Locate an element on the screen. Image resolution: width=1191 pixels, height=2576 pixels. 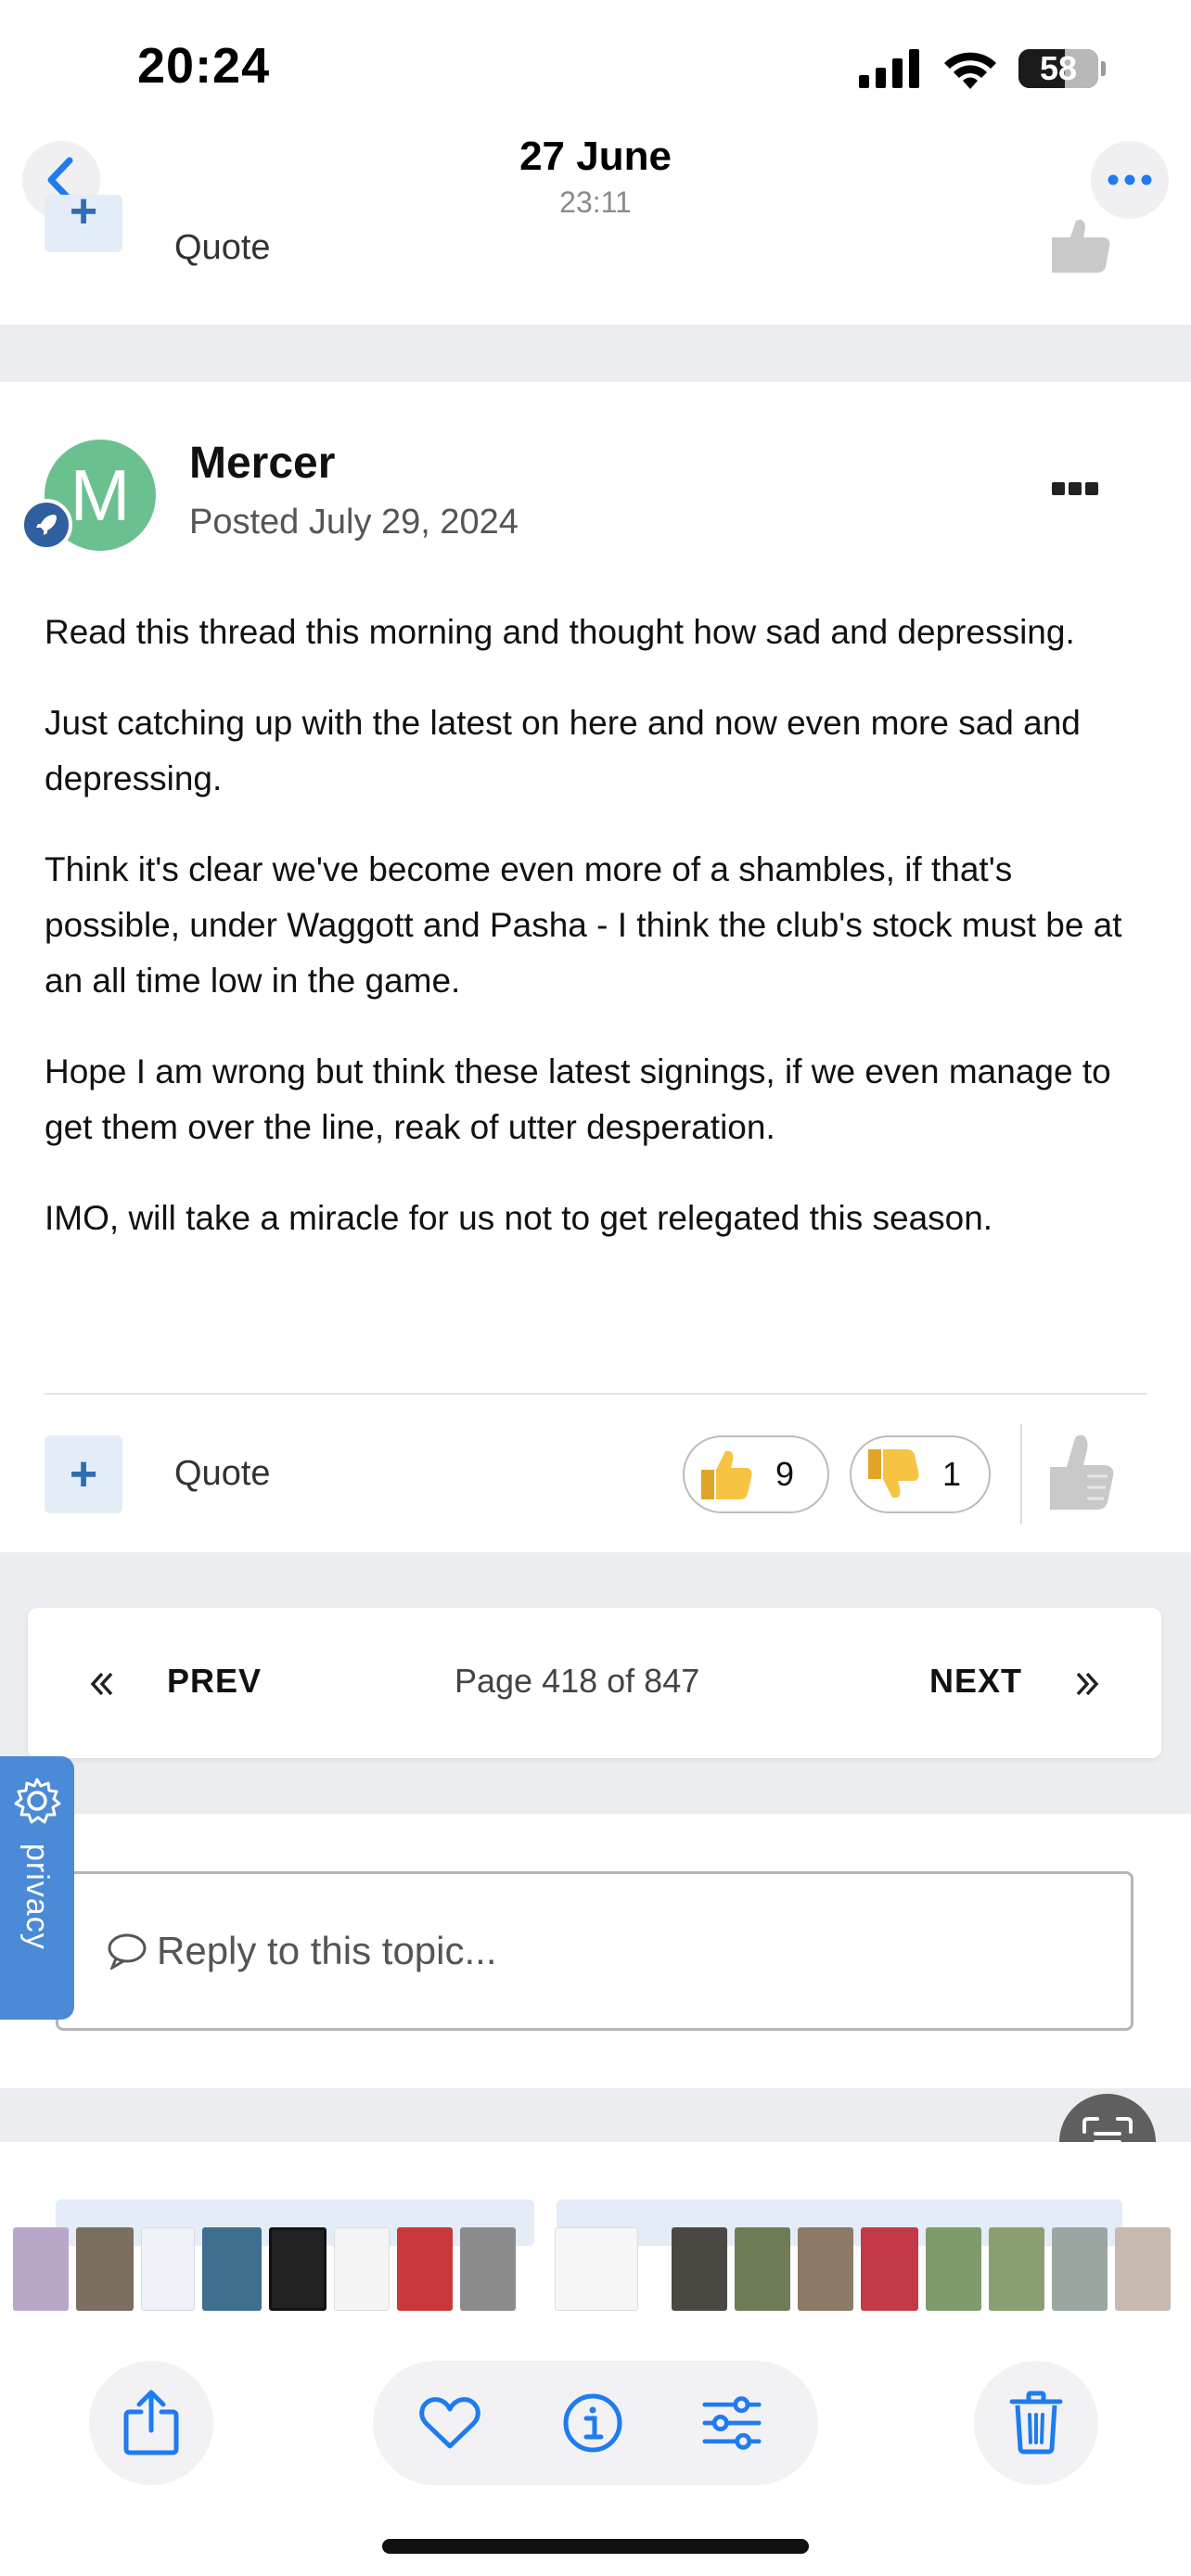
sliders-icon is located at coordinates (732, 2423).